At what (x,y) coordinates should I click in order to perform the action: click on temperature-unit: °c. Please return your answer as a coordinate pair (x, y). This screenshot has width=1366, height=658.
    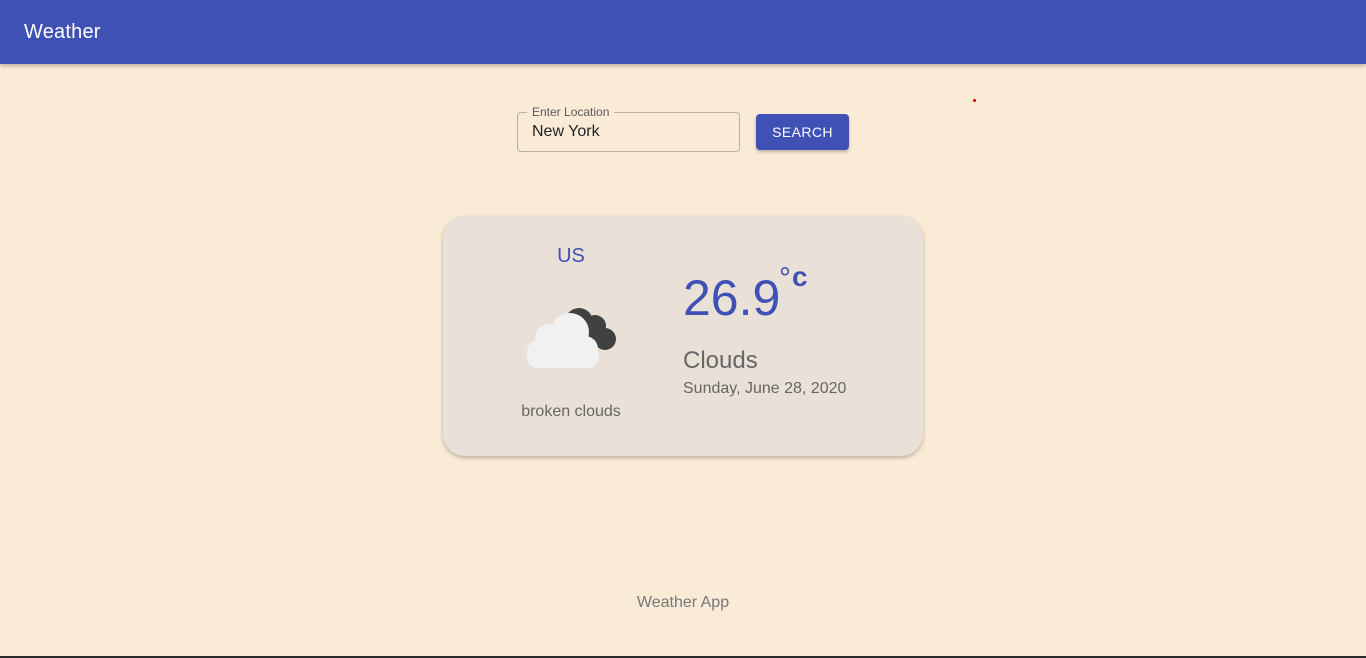
    Looking at the image, I should click on (793, 278).